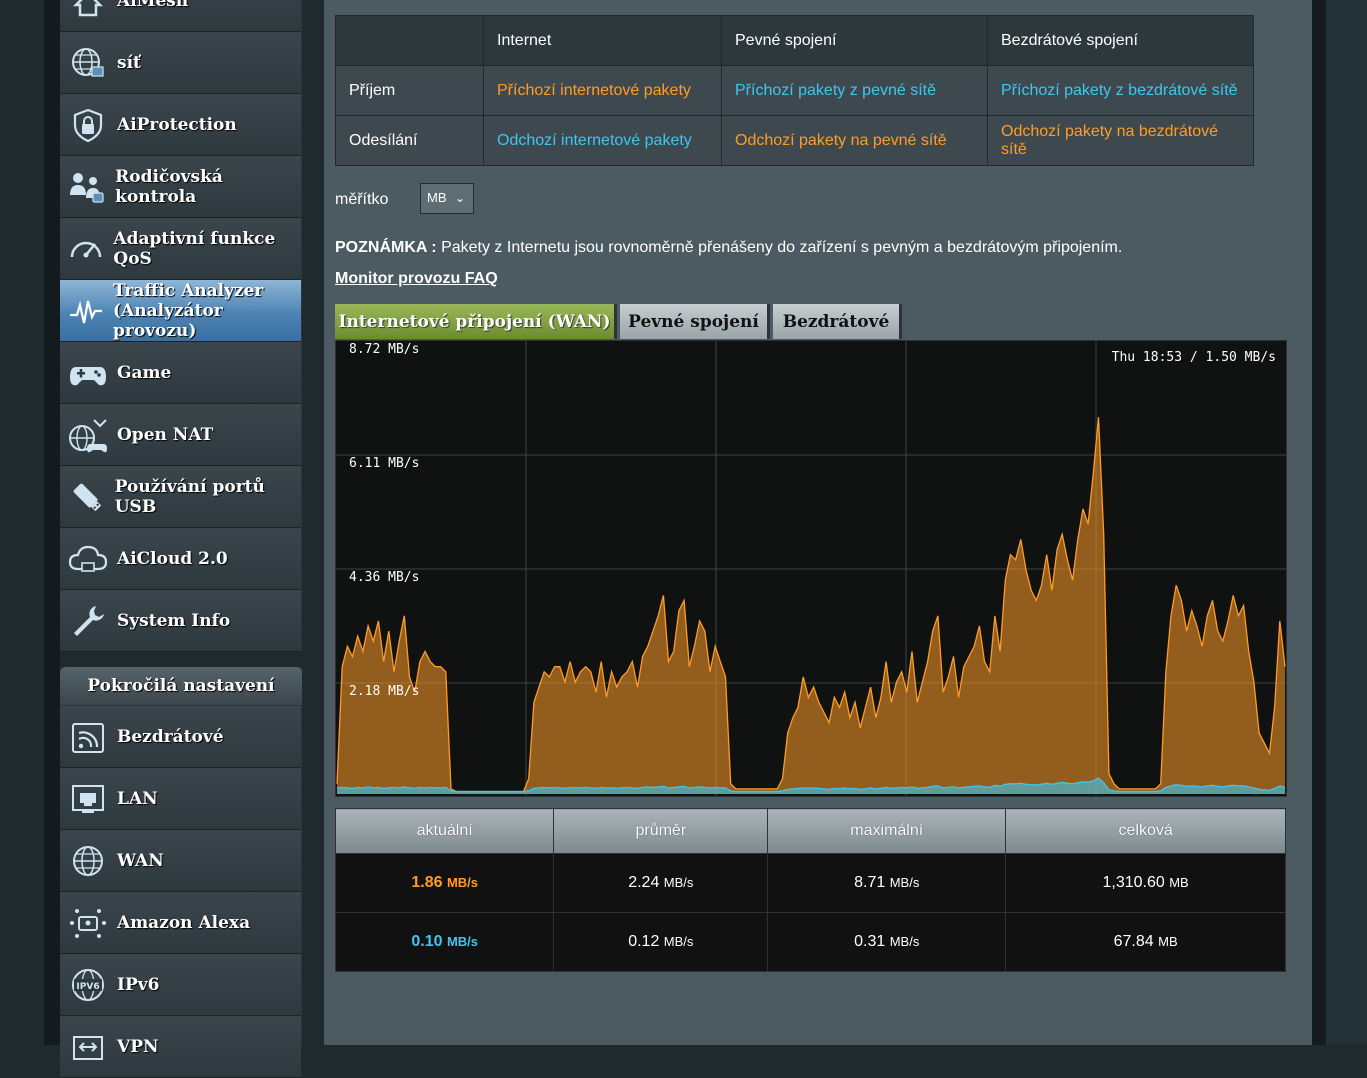  What do you see at coordinates (188, 310) in the screenshot?
I see `sidebar-item-label: Traffic Analyzer (Analyzátor provozu)` at bounding box center [188, 310].